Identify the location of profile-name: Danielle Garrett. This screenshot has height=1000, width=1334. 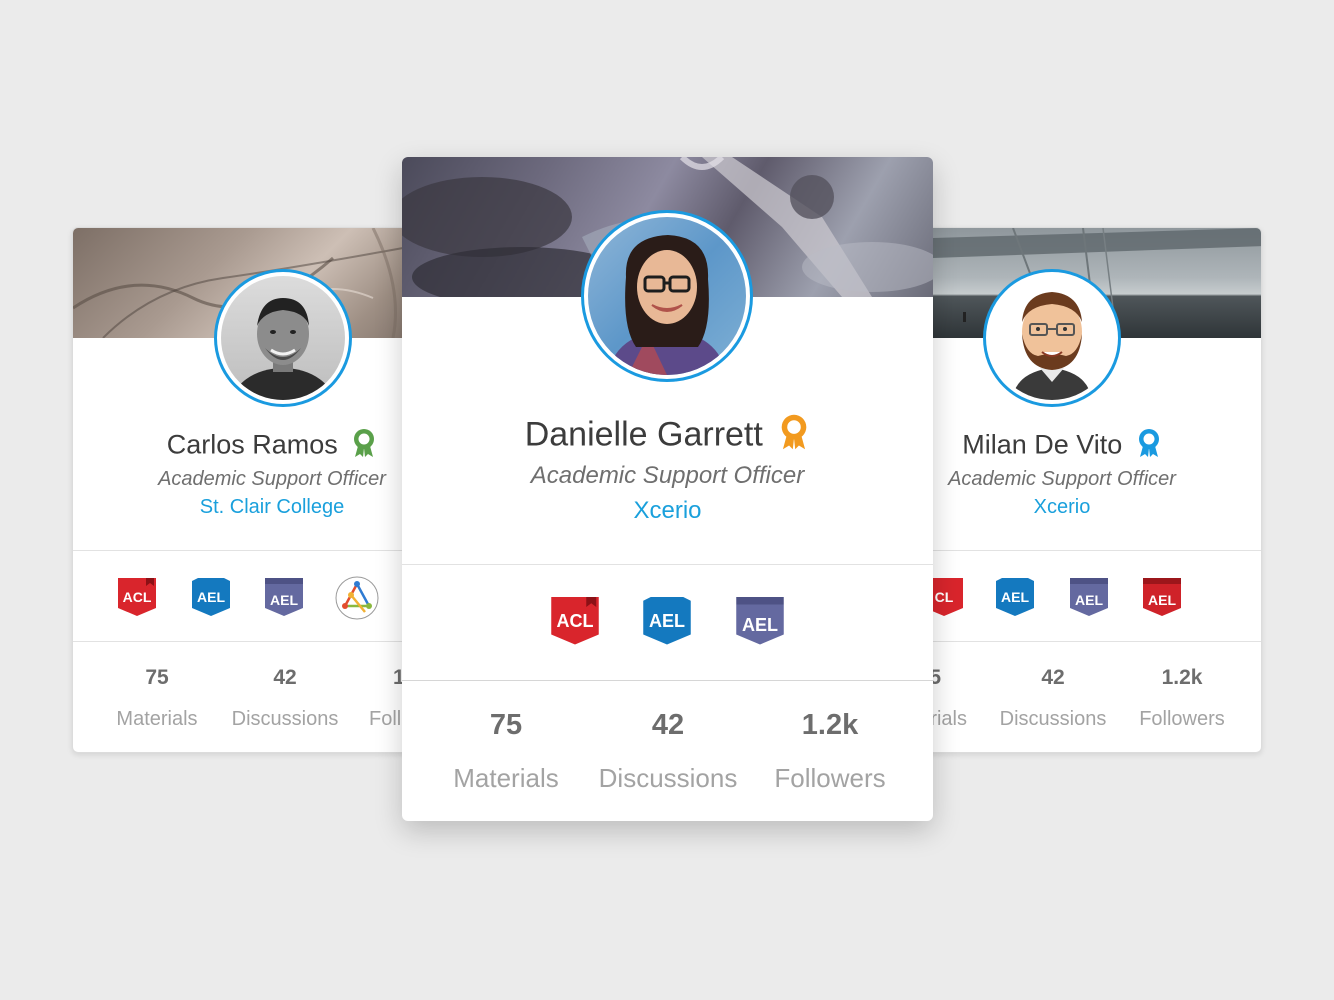
(643, 434).